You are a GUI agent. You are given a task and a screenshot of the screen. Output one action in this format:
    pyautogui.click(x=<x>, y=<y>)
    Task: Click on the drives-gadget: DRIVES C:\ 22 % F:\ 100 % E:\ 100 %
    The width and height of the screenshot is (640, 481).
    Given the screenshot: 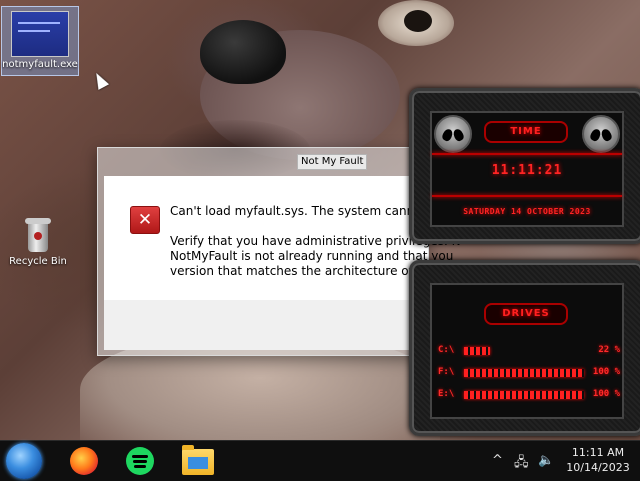 What is the action you would take?
    pyautogui.click(x=524, y=348)
    